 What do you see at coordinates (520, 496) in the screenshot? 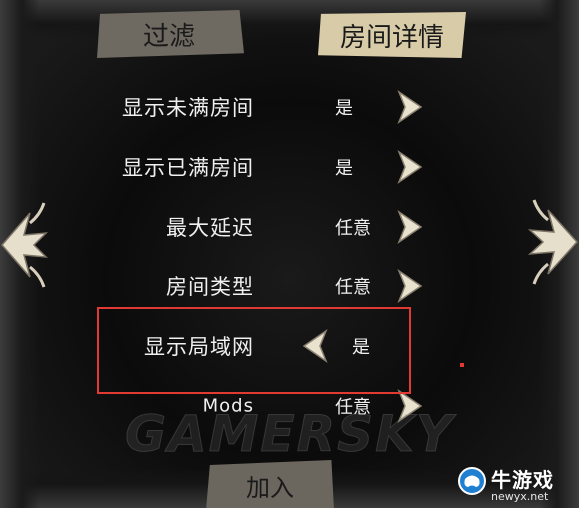
I see `logo-url: newyx.net` at bounding box center [520, 496].